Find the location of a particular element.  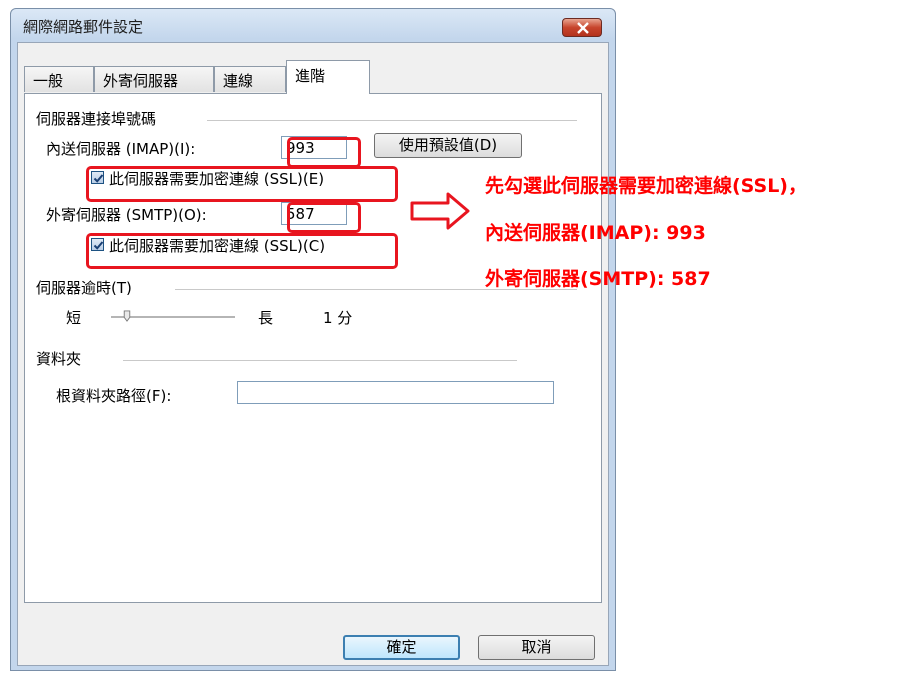

root-folder-label: 根資料夾路徑(F): is located at coordinates (114, 396).